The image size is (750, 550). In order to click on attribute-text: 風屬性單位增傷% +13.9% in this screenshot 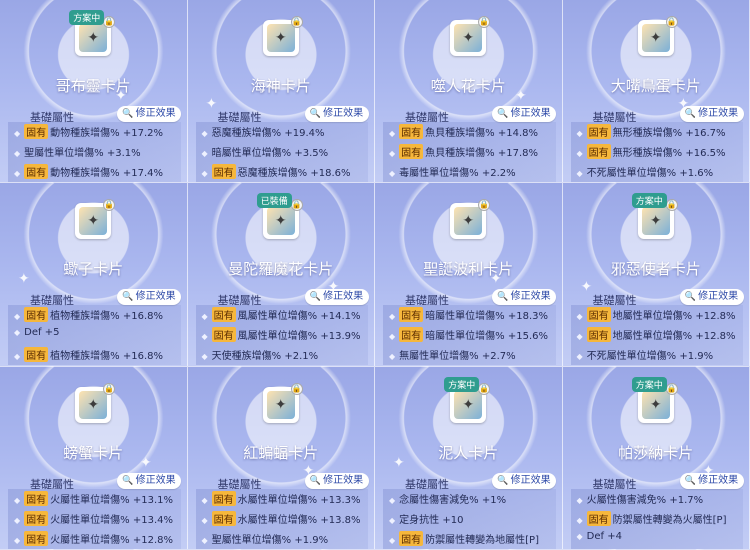, I will do `click(299, 337)`.